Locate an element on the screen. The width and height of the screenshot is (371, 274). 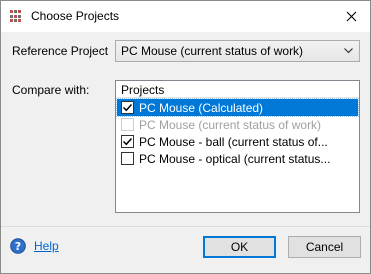
list-item-calculated: PC Mouse (Calculated) is located at coordinates (237, 107).